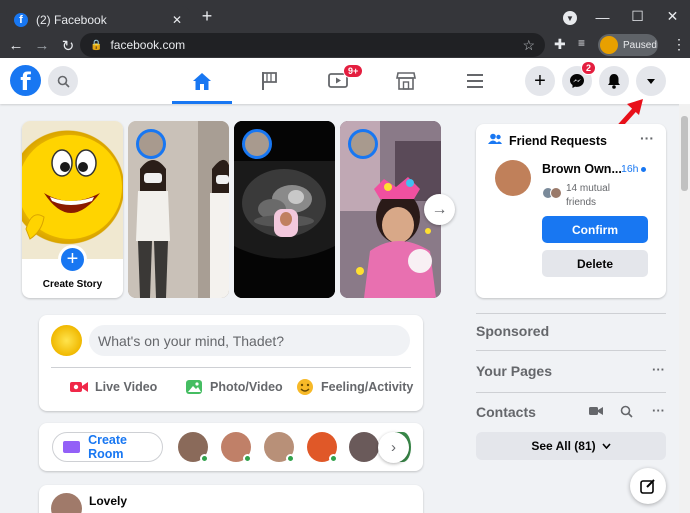 The height and width of the screenshot is (513, 690). I want to click on notifications-button, so click(614, 81).